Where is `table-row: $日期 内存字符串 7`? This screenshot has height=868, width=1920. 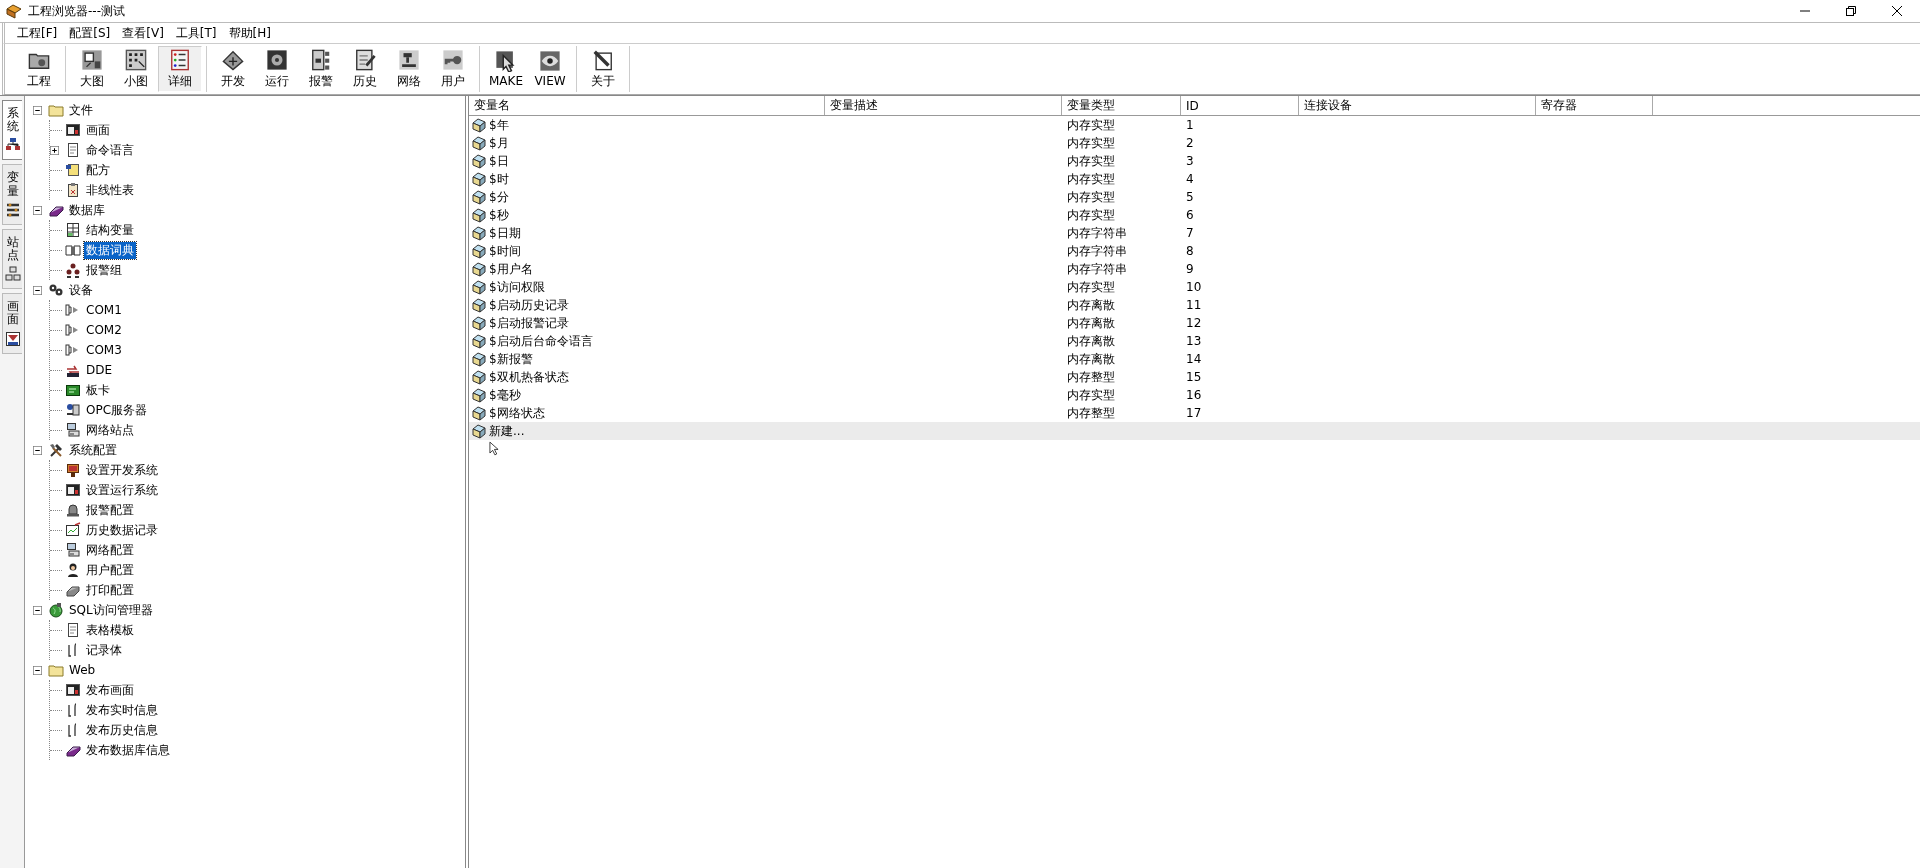
table-row: $日期 内存字符串 7 is located at coordinates (1194, 233).